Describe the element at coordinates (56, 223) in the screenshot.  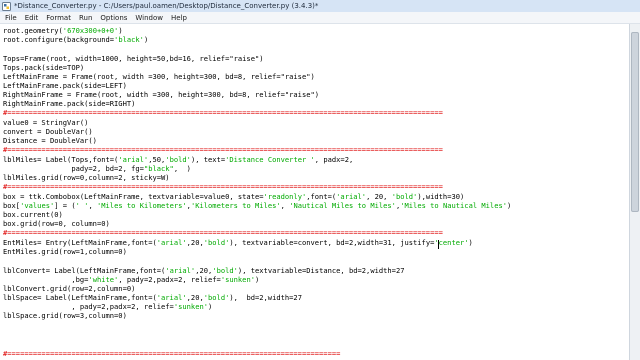
I see `code-line: box.grid(row=0, column=0)` at that location.